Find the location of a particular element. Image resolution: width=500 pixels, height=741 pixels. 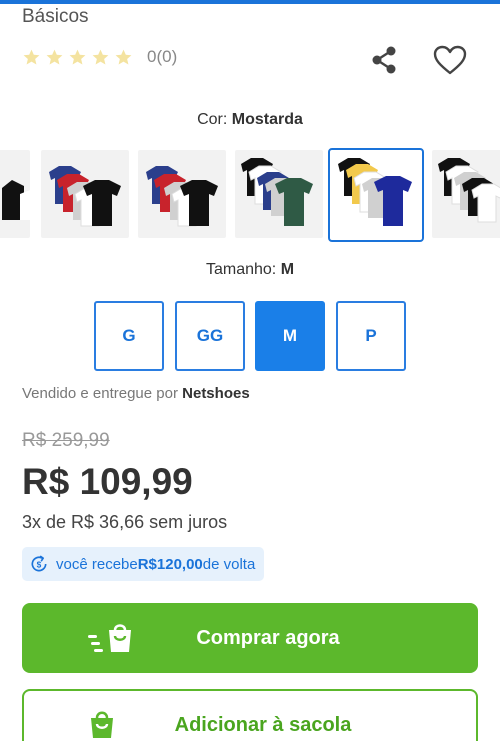

variant-thumb-mostarda is located at coordinates (376, 195).